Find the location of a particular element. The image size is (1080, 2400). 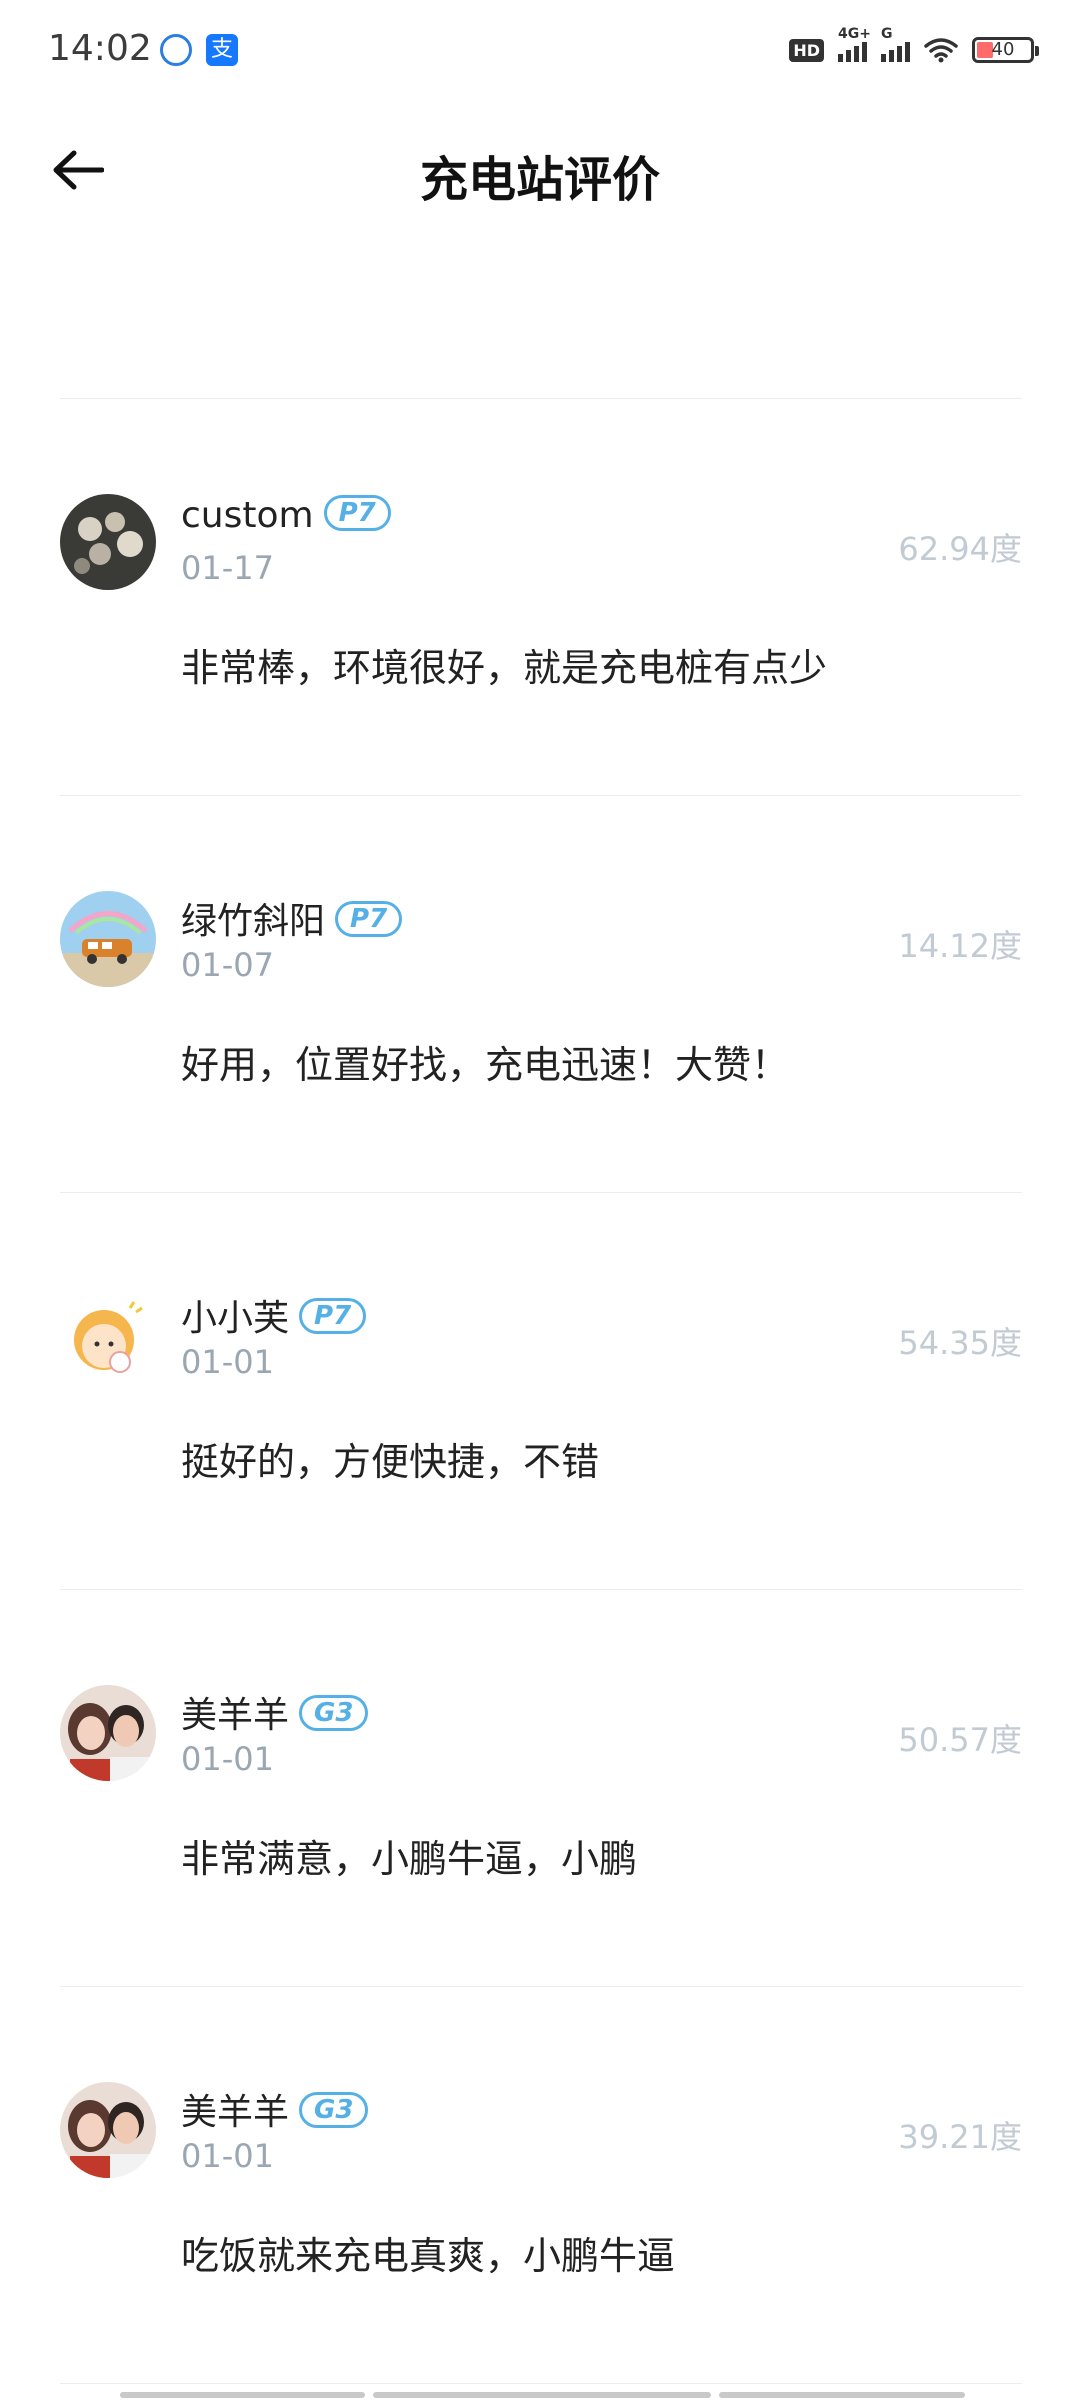

status-bar: 14:02 支 HD 4G+ G 40 is located at coordinates (540, 50).